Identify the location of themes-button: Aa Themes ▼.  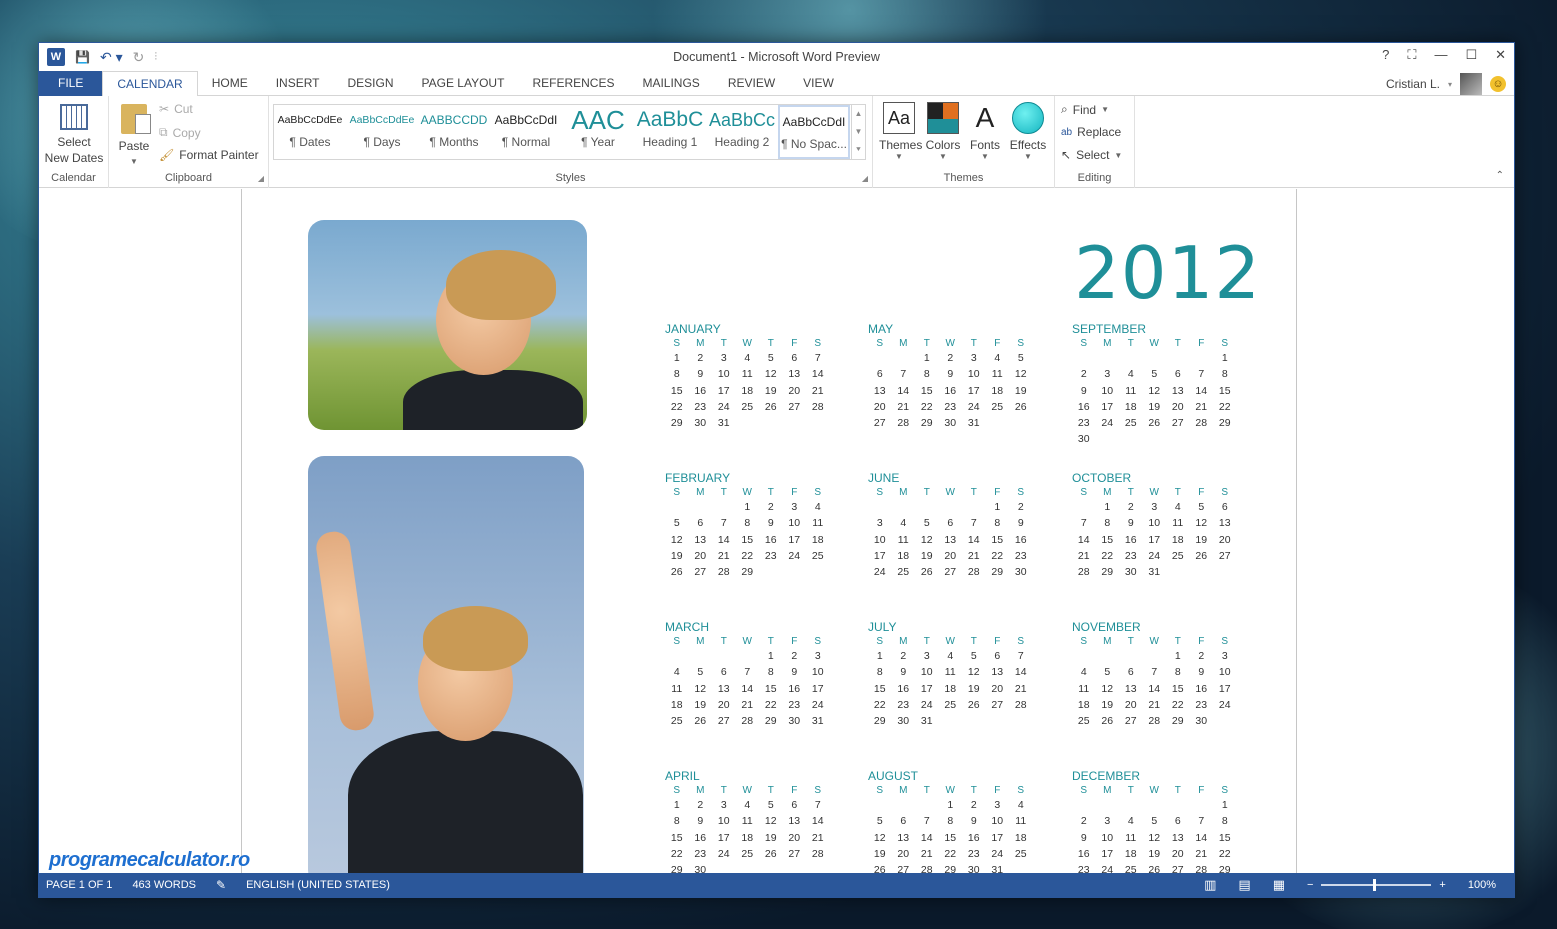
(900, 131).